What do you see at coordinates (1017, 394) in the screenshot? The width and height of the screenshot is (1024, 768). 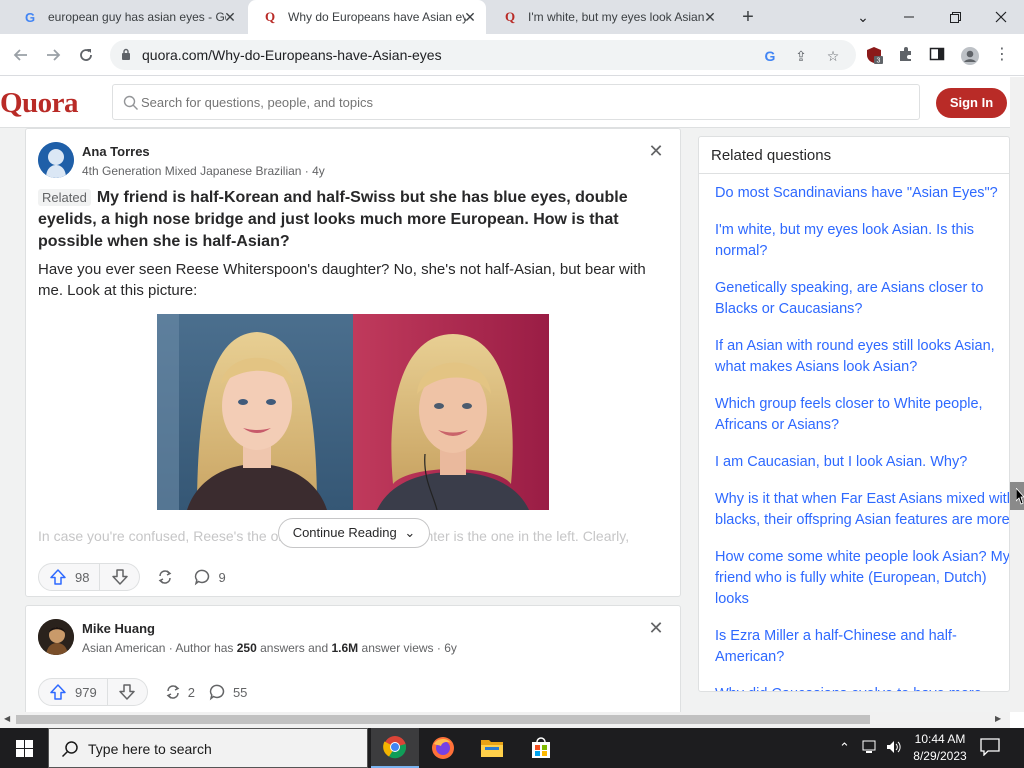 I see `vertical-scrollbar` at bounding box center [1017, 394].